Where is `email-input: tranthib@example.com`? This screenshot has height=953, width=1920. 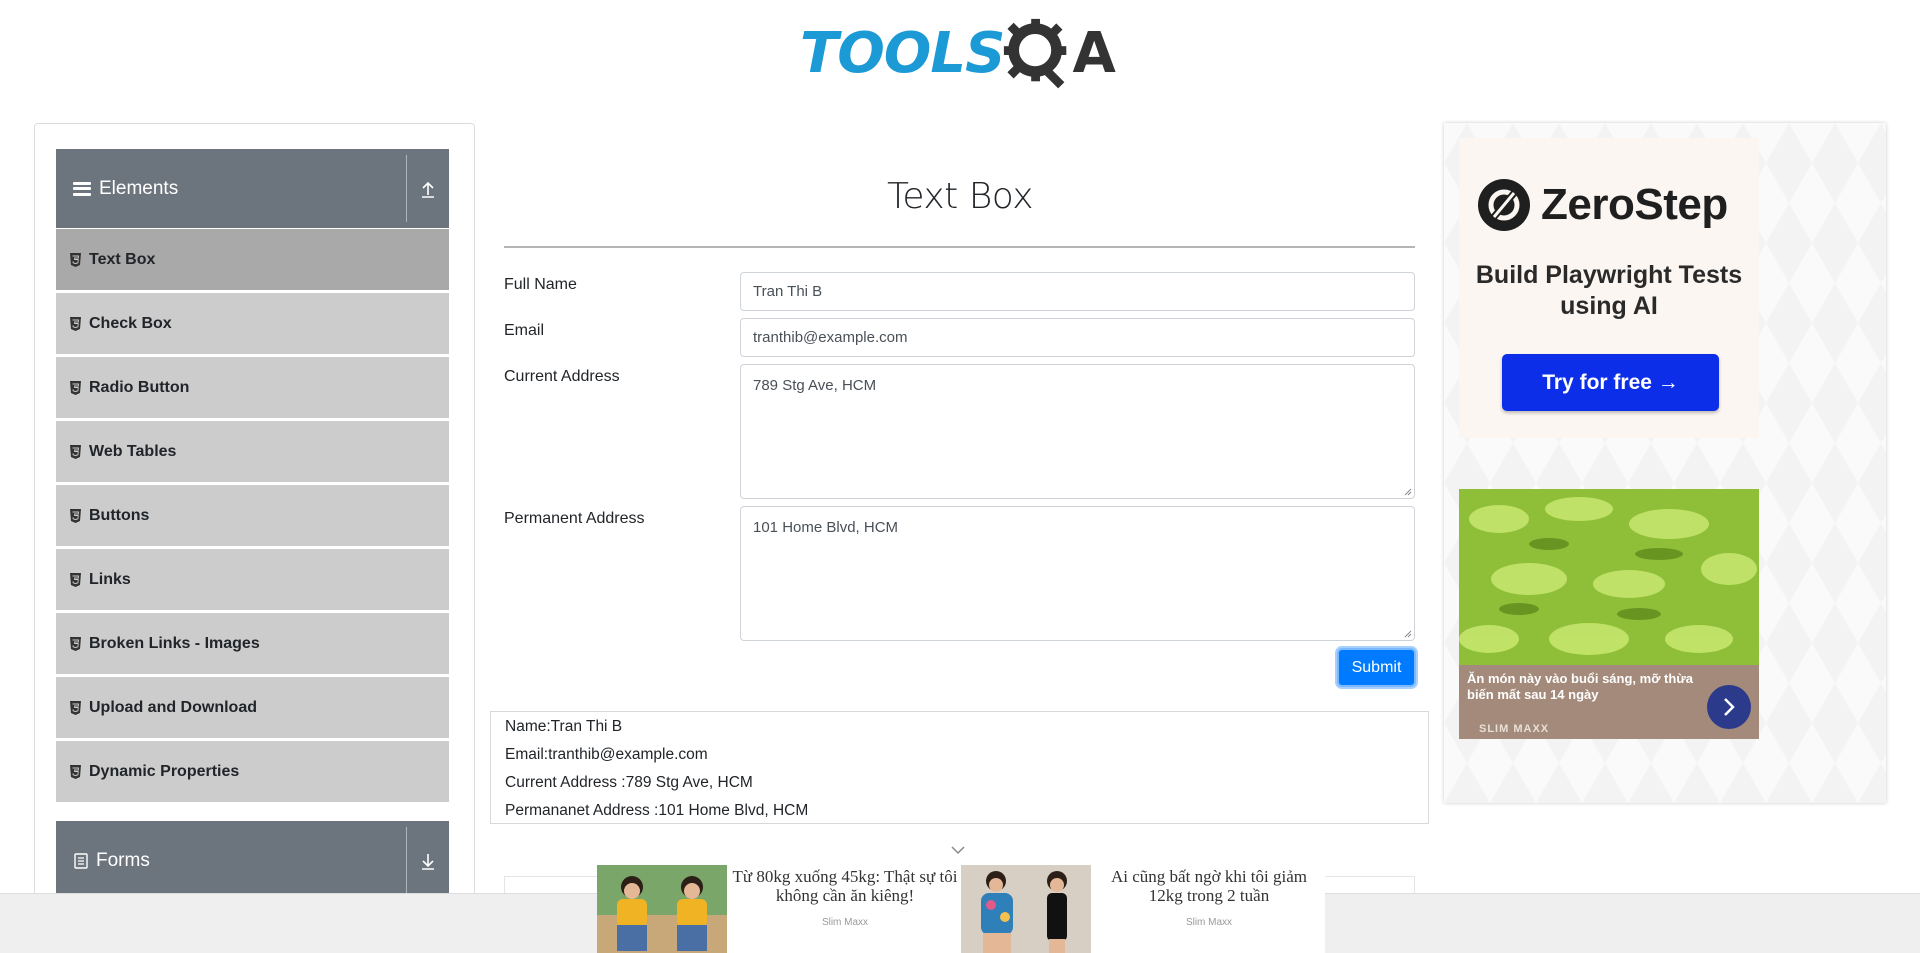 email-input: tranthib@example.com is located at coordinates (1077, 337).